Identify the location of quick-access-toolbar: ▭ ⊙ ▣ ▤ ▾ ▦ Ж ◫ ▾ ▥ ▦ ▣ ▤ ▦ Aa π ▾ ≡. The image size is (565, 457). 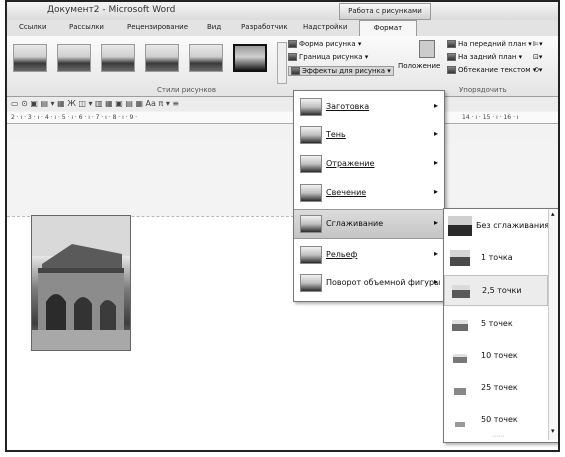
(282, 104).